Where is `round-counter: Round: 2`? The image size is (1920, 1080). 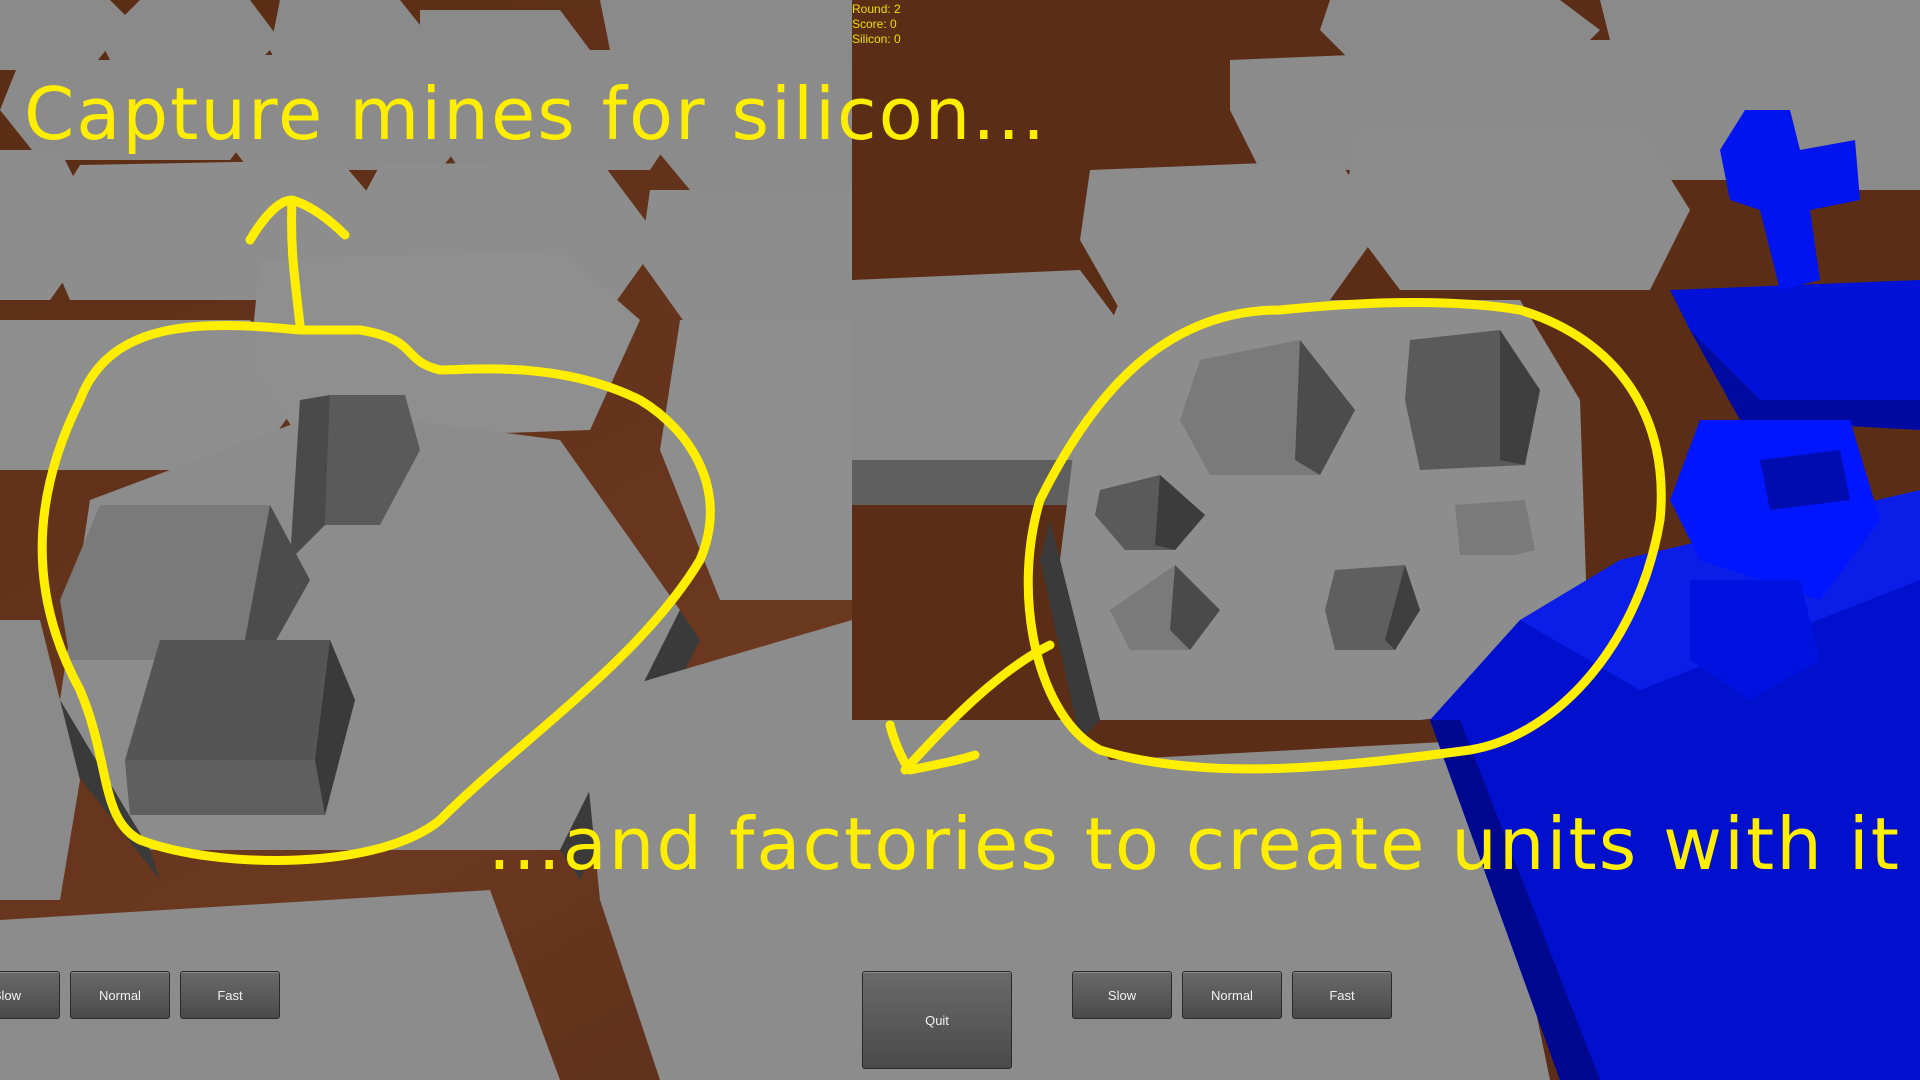 round-counter: Round: 2 is located at coordinates (876, 9).